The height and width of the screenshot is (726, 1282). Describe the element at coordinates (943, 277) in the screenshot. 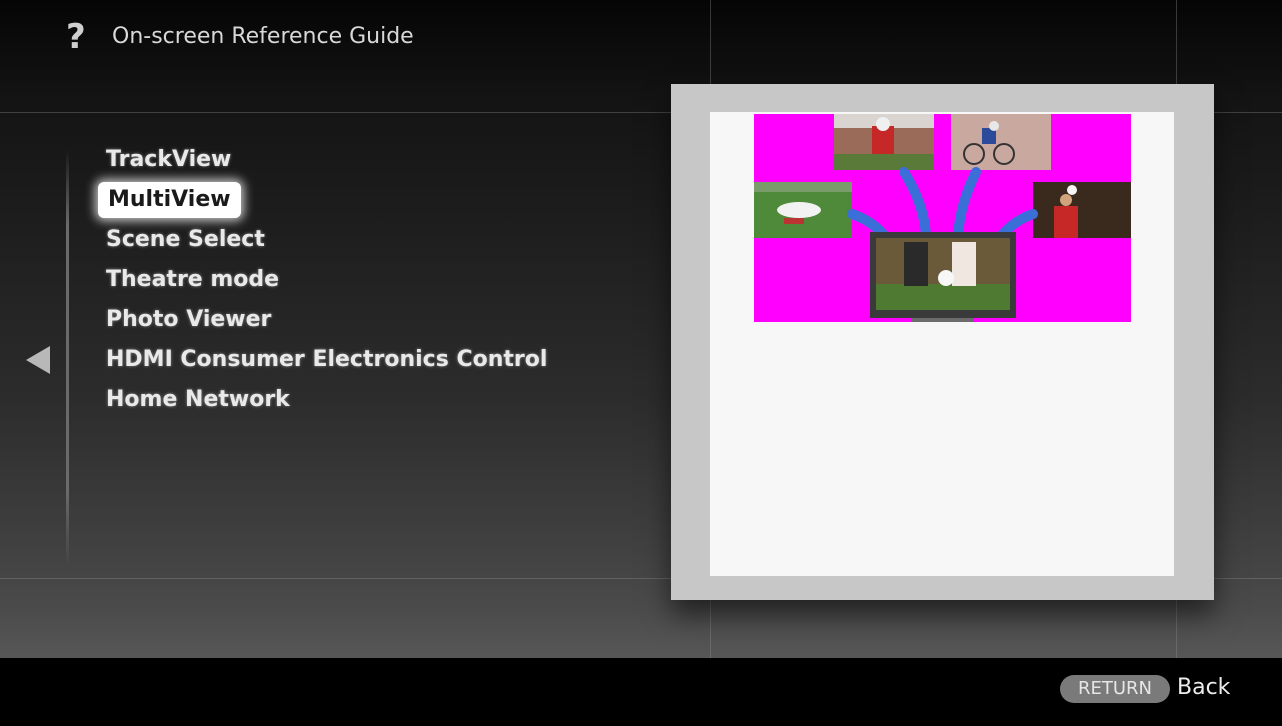

I see `tv-screen` at that location.